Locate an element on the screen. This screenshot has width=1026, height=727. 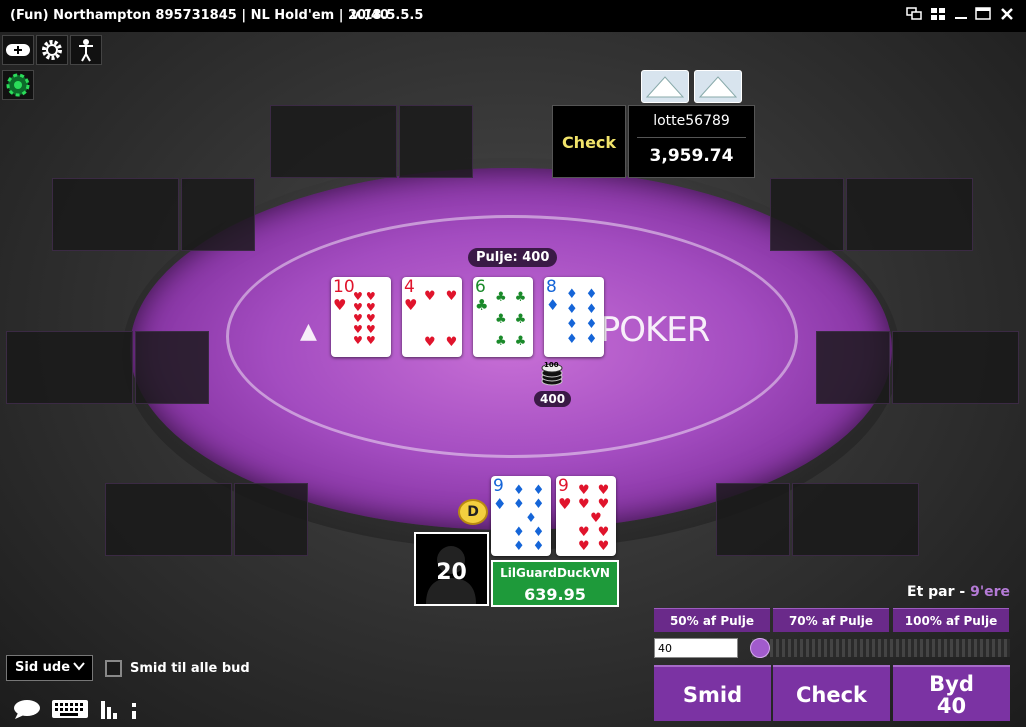
gear-icon is located at coordinates (52, 50).